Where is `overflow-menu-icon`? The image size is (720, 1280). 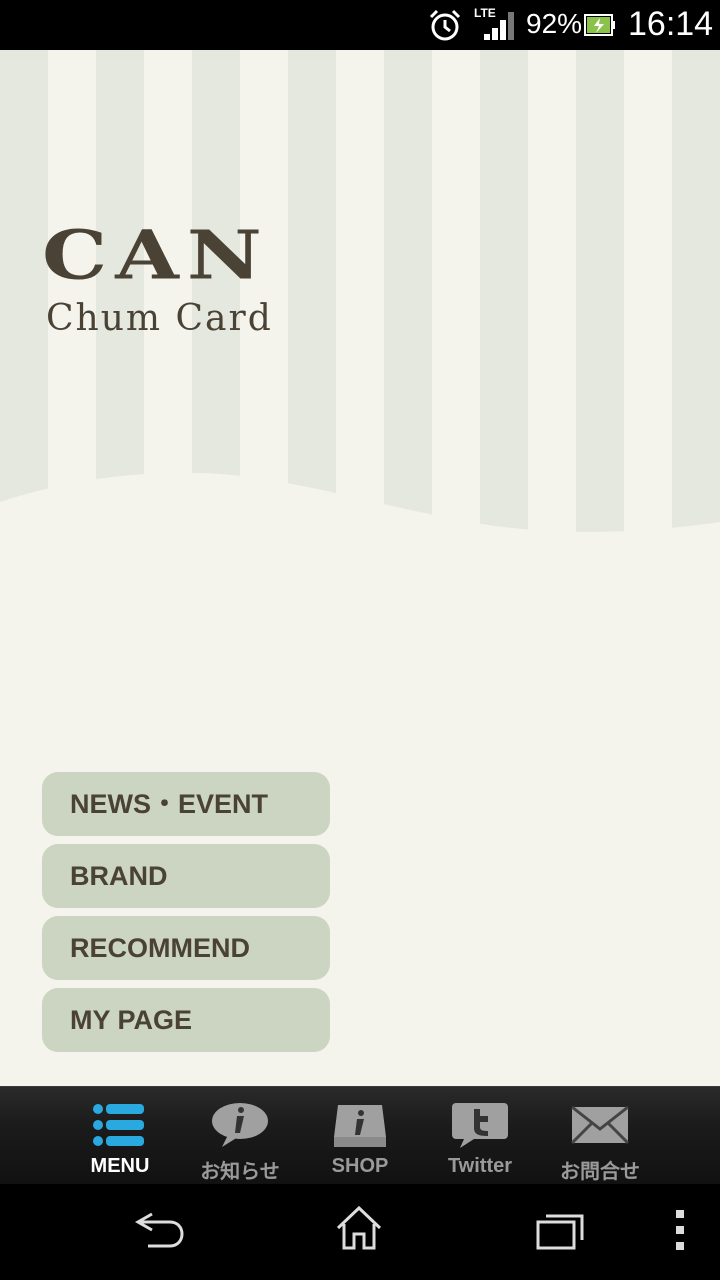 overflow-menu-icon is located at coordinates (680, 1230).